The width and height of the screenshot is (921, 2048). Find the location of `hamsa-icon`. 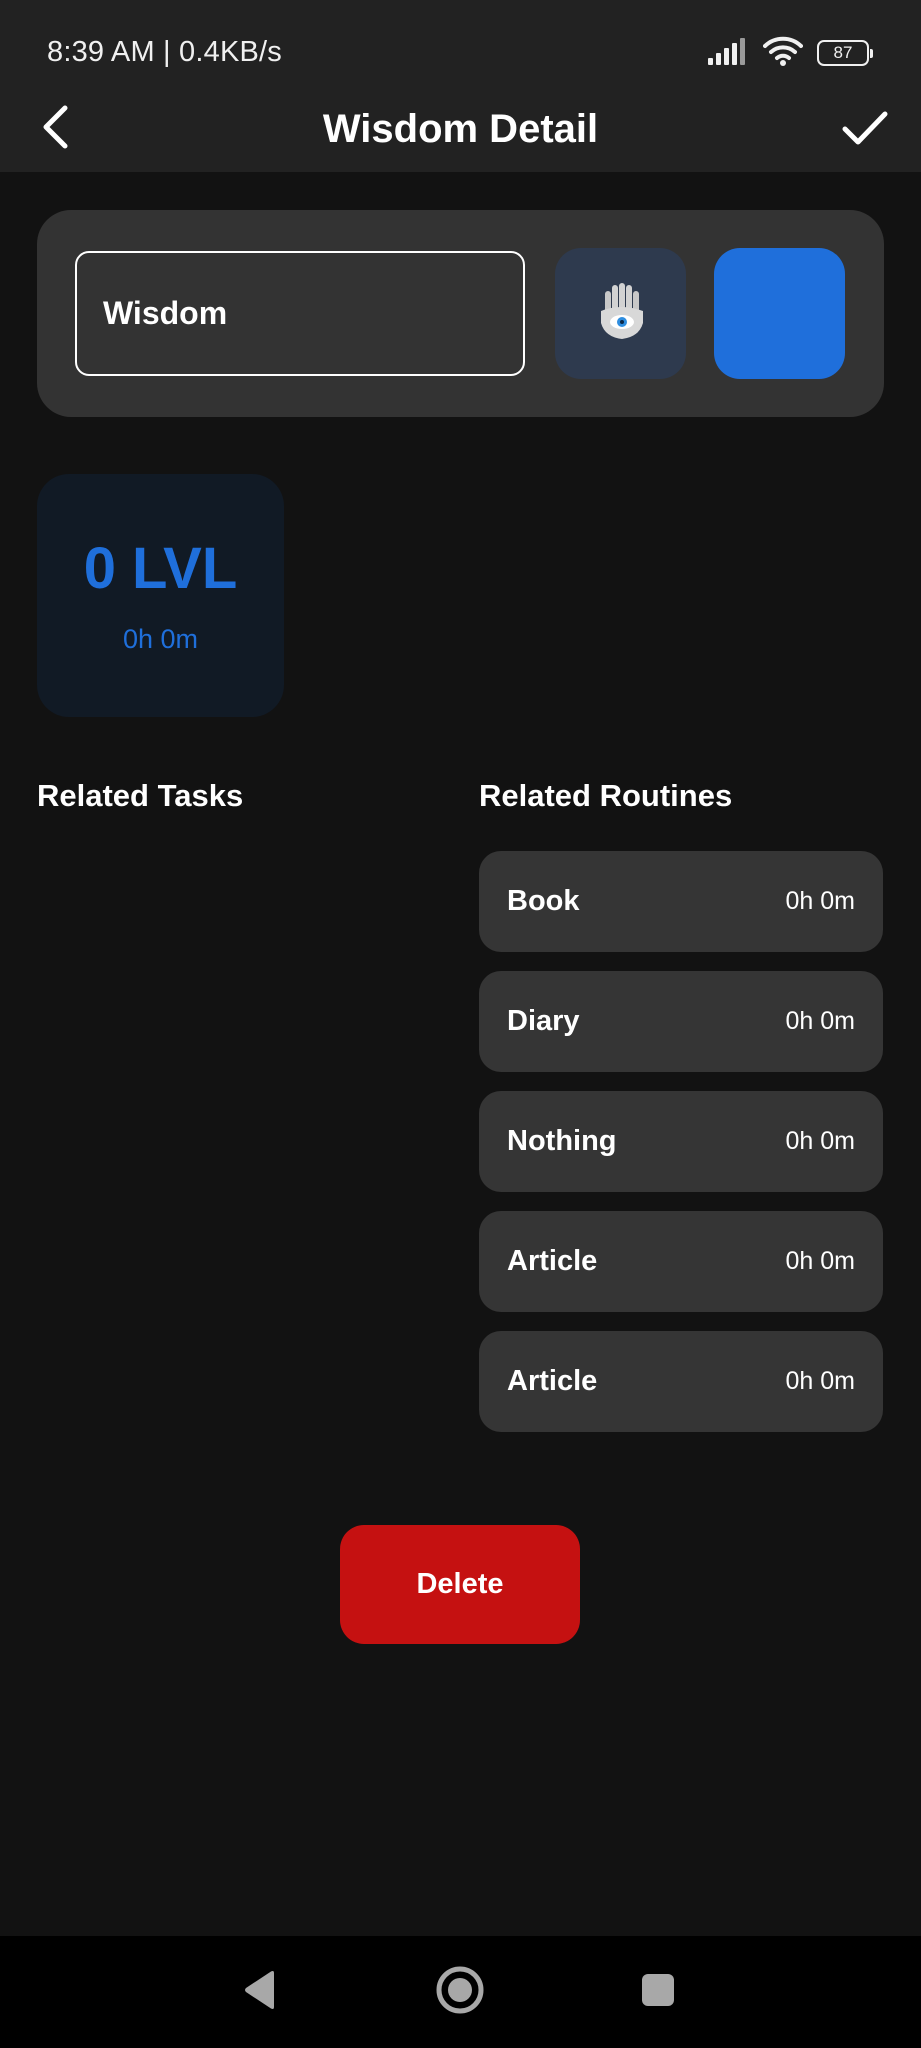

hamsa-icon is located at coordinates (621, 313).